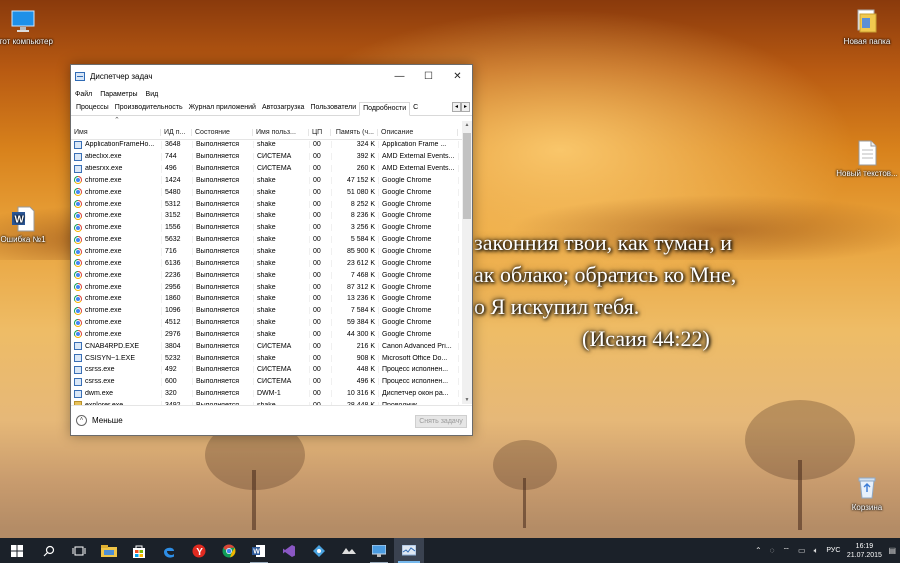 This screenshot has width=900, height=563. Describe the element at coordinates (149, 108) in the screenshot. I see `tab-performance: Производительность` at that location.